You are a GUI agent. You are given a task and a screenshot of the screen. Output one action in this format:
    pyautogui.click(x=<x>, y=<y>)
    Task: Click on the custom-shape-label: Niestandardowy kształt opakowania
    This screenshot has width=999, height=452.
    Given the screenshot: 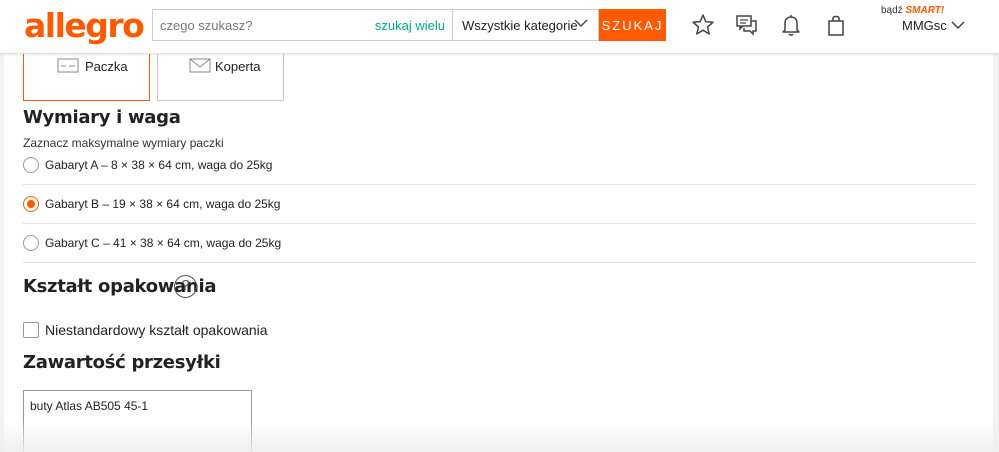 What is the action you would take?
    pyautogui.click(x=156, y=330)
    